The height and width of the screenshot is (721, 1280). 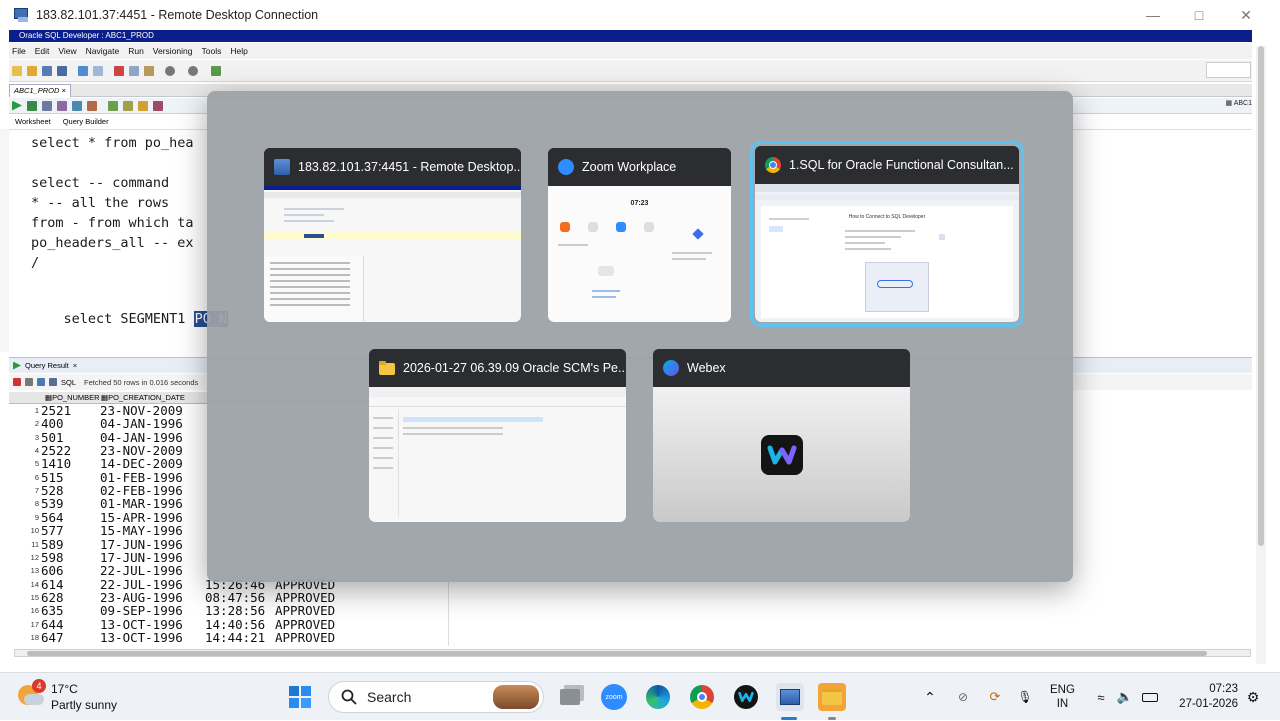 I want to click on menu-versioning: Versioning, so click(x=173, y=51).